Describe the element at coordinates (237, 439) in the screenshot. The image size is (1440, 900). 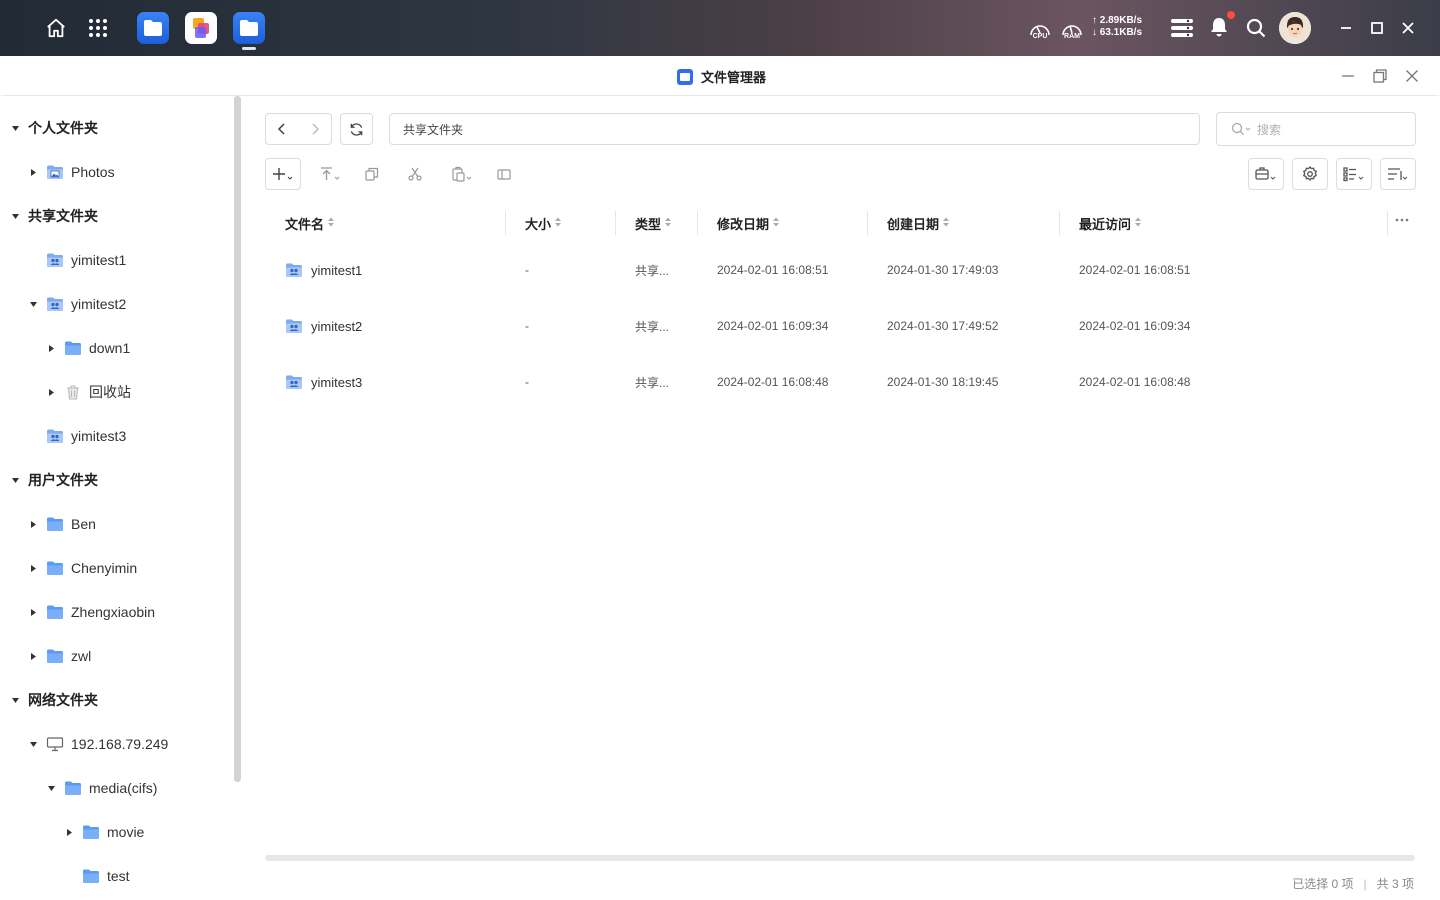
I see `sidebar-scrollbar` at that location.